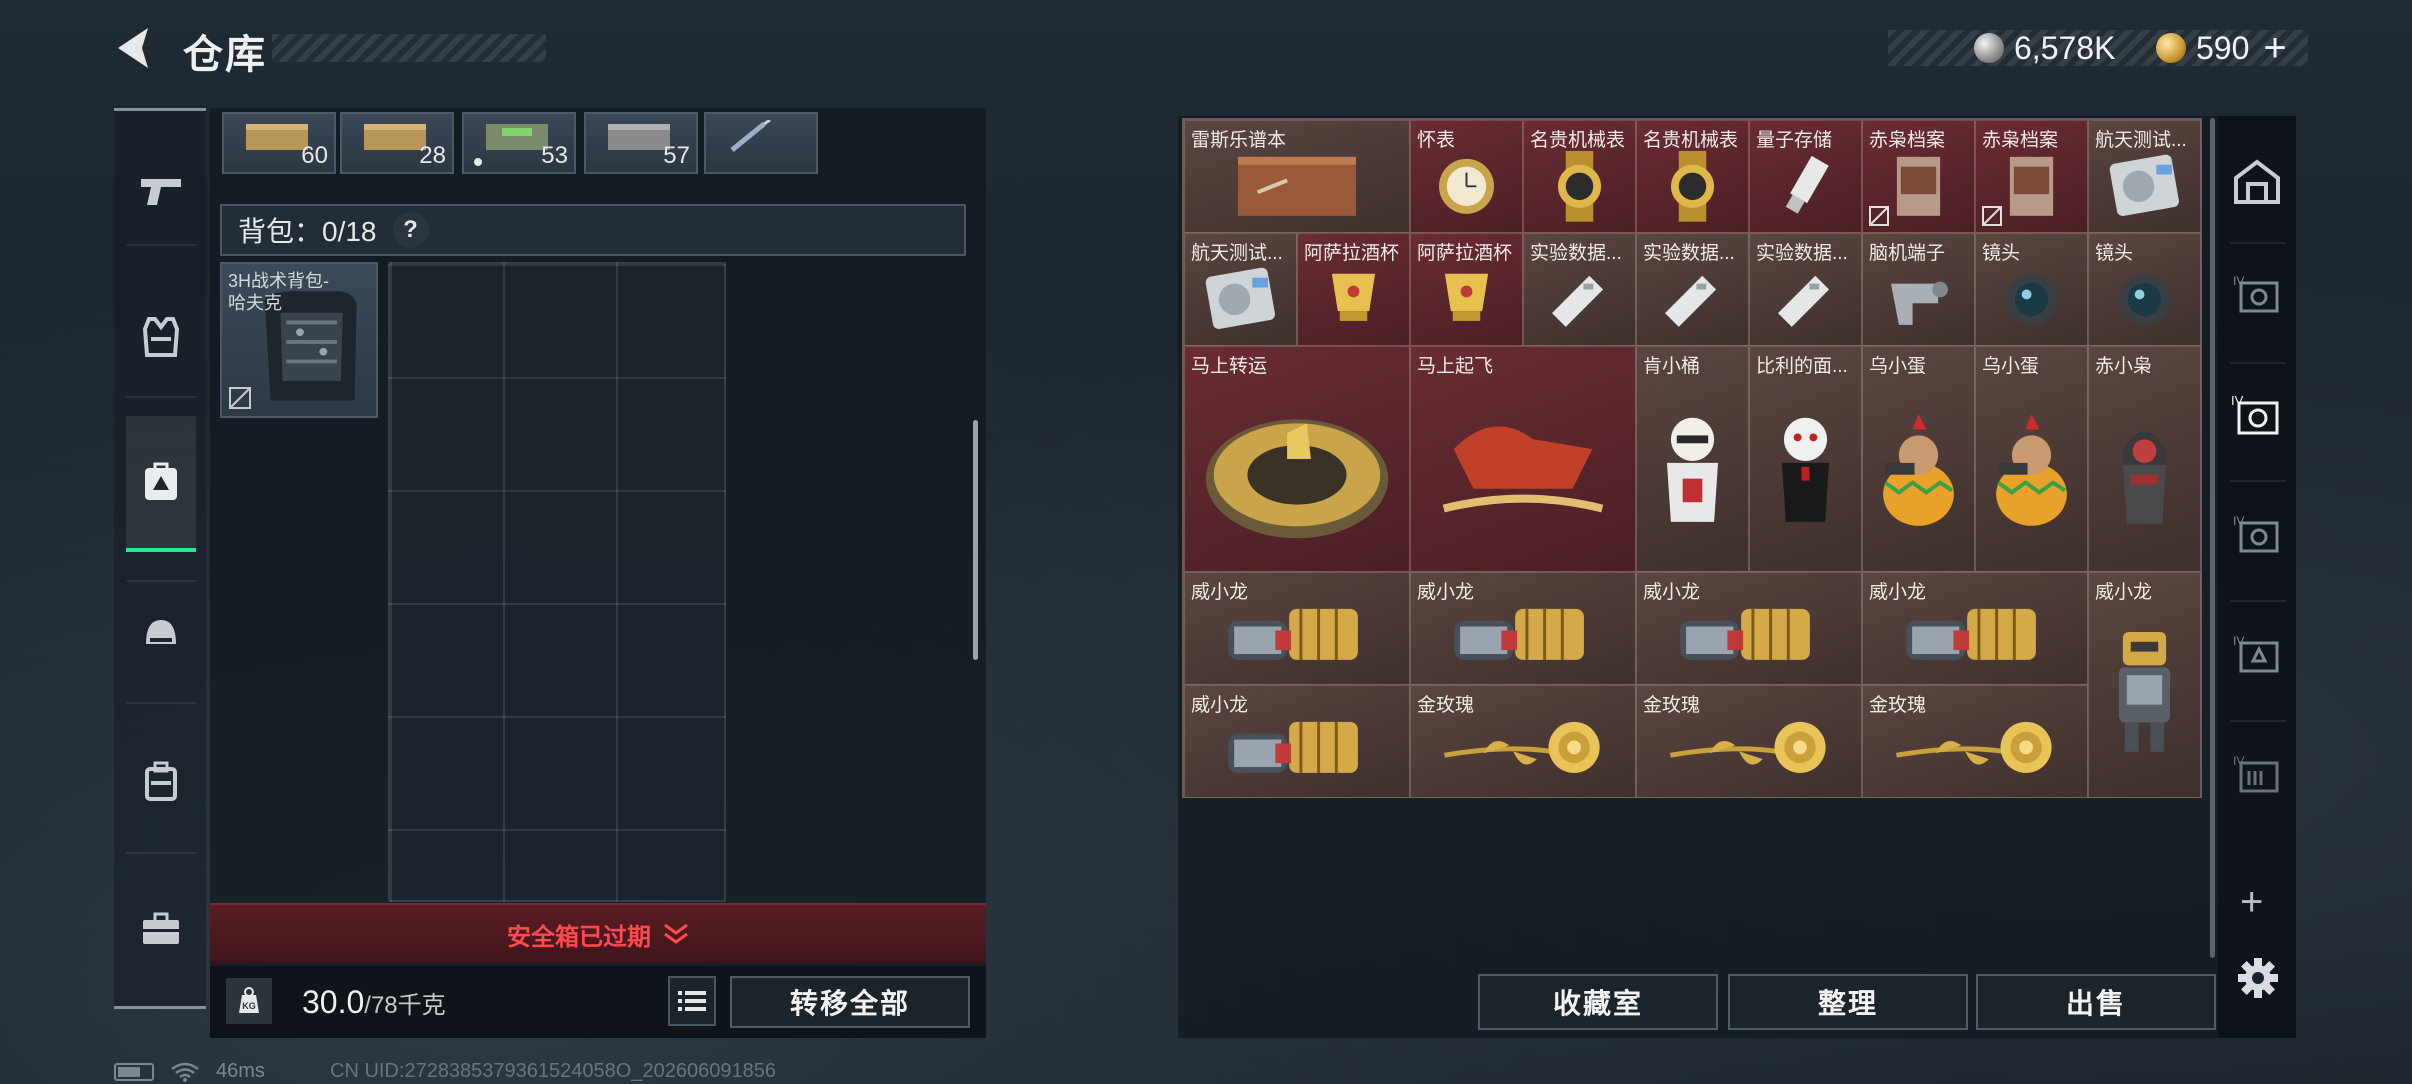  What do you see at coordinates (761, 143) in the screenshot?
I see `stack-slot` at bounding box center [761, 143].